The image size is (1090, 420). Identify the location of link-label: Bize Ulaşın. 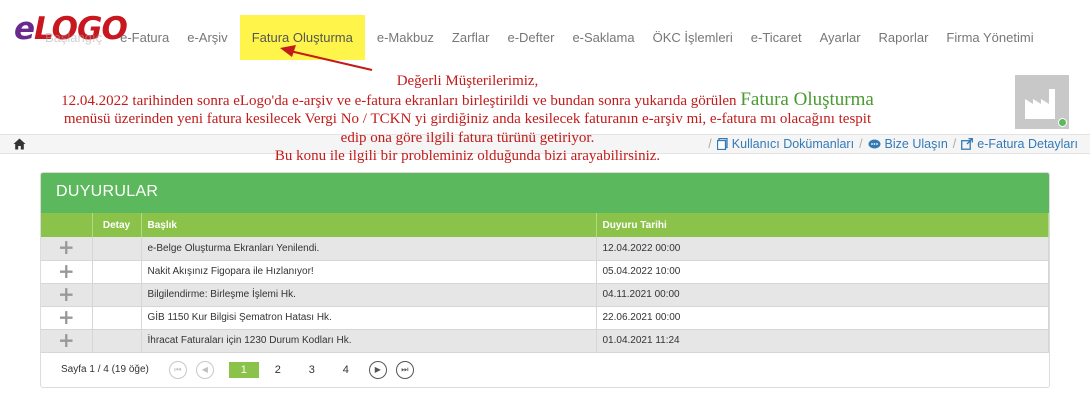
(916, 144).